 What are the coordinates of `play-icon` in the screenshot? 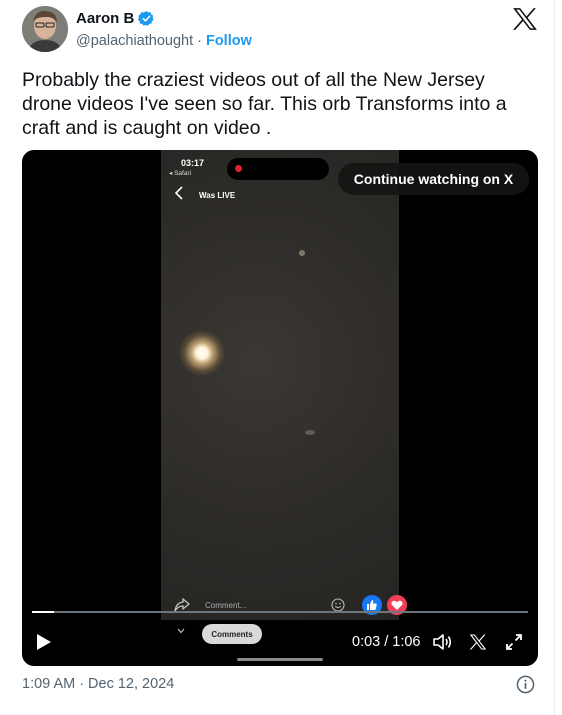 It's located at (44, 642).